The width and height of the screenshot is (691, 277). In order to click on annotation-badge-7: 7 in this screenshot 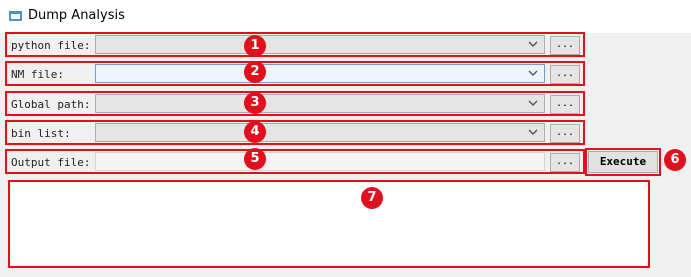, I will do `click(372, 198)`.